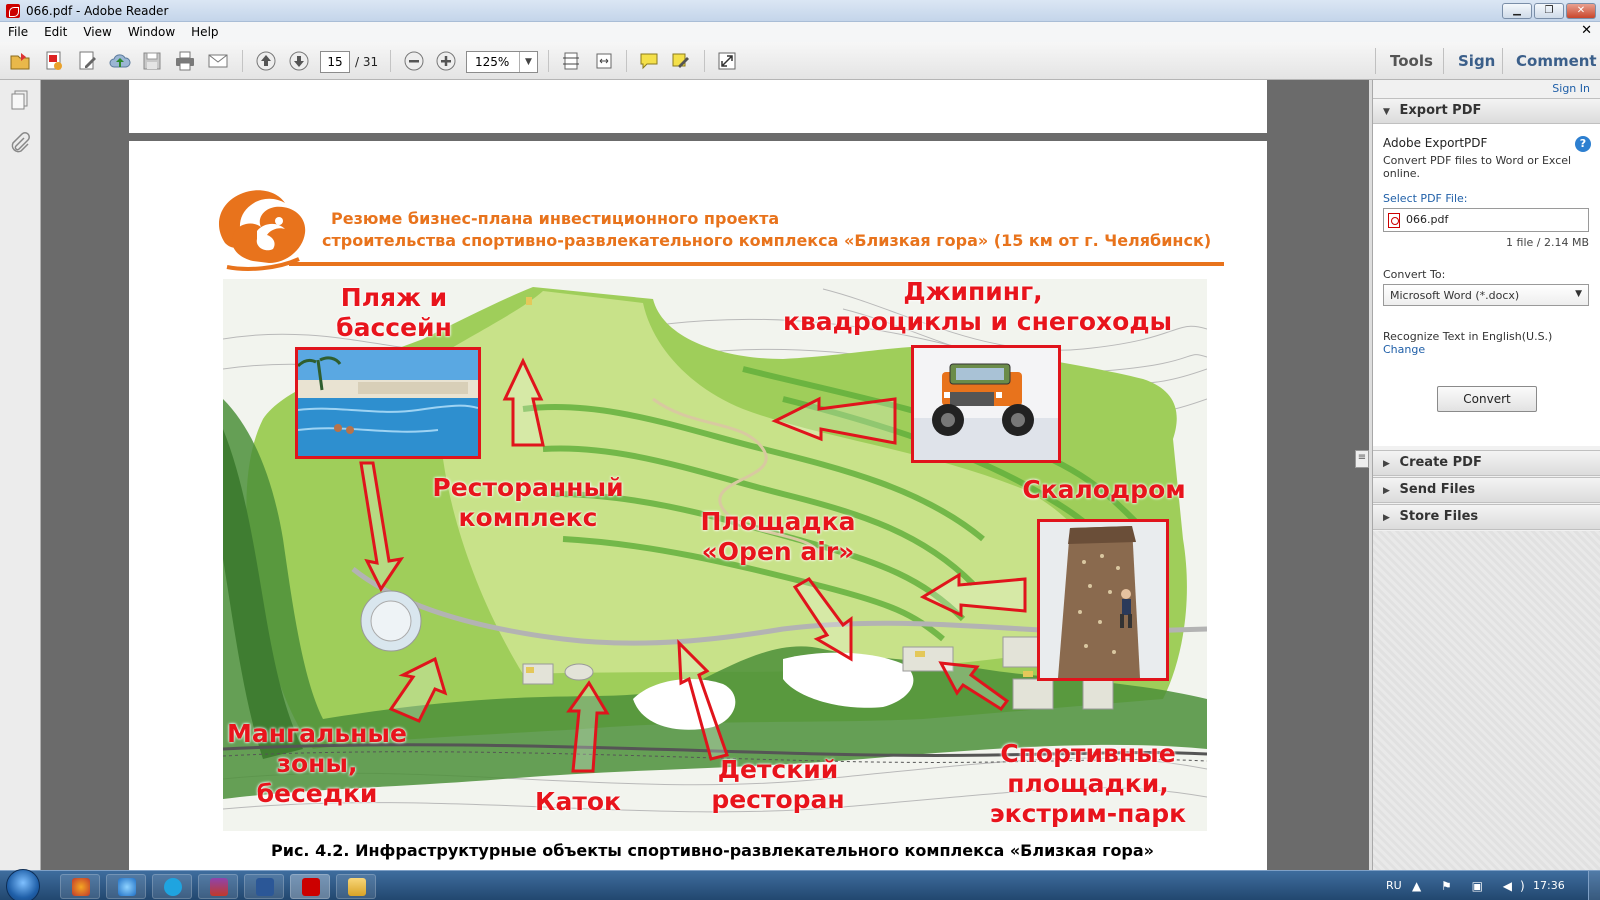 The height and width of the screenshot is (900, 1600). What do you see at coordinates (335, 62) in the screenshot?
I see `page-number-input: 15` at bounding box center [335, 62].